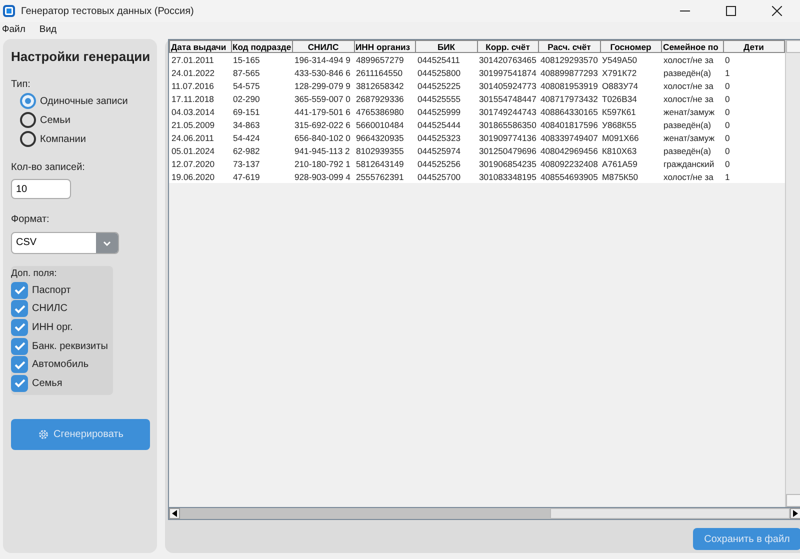  Describe the element at coordinates (507, 124) in the screenshot. I see `table-cell: 301865586350` at that location.